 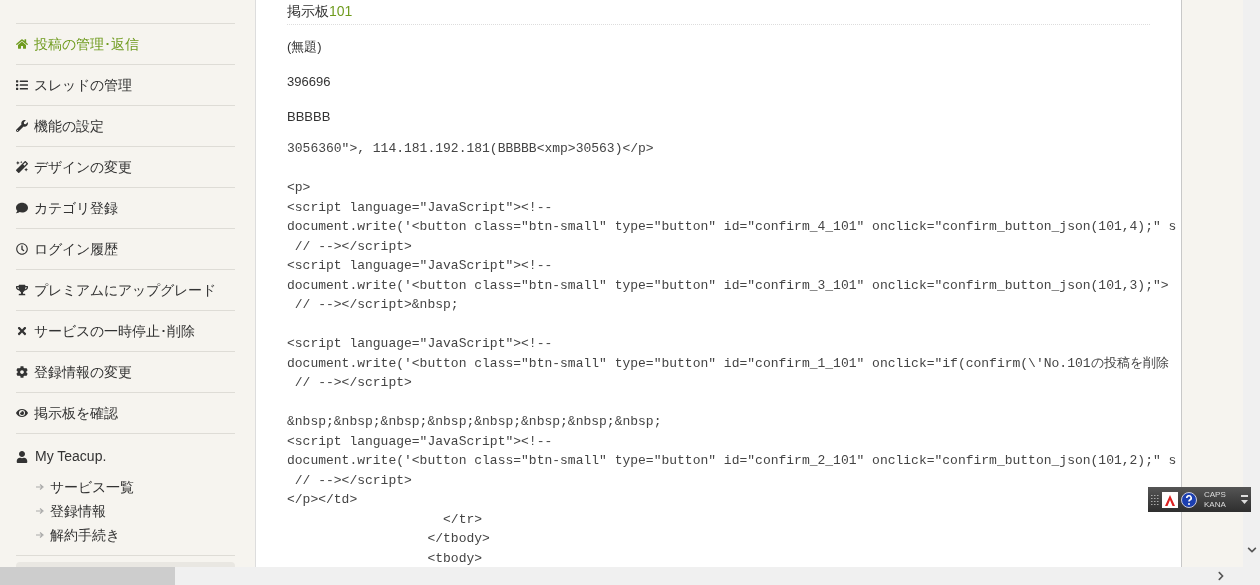 I want to click on sidebar-item: デザインの変更, so click(x=74, y=167).